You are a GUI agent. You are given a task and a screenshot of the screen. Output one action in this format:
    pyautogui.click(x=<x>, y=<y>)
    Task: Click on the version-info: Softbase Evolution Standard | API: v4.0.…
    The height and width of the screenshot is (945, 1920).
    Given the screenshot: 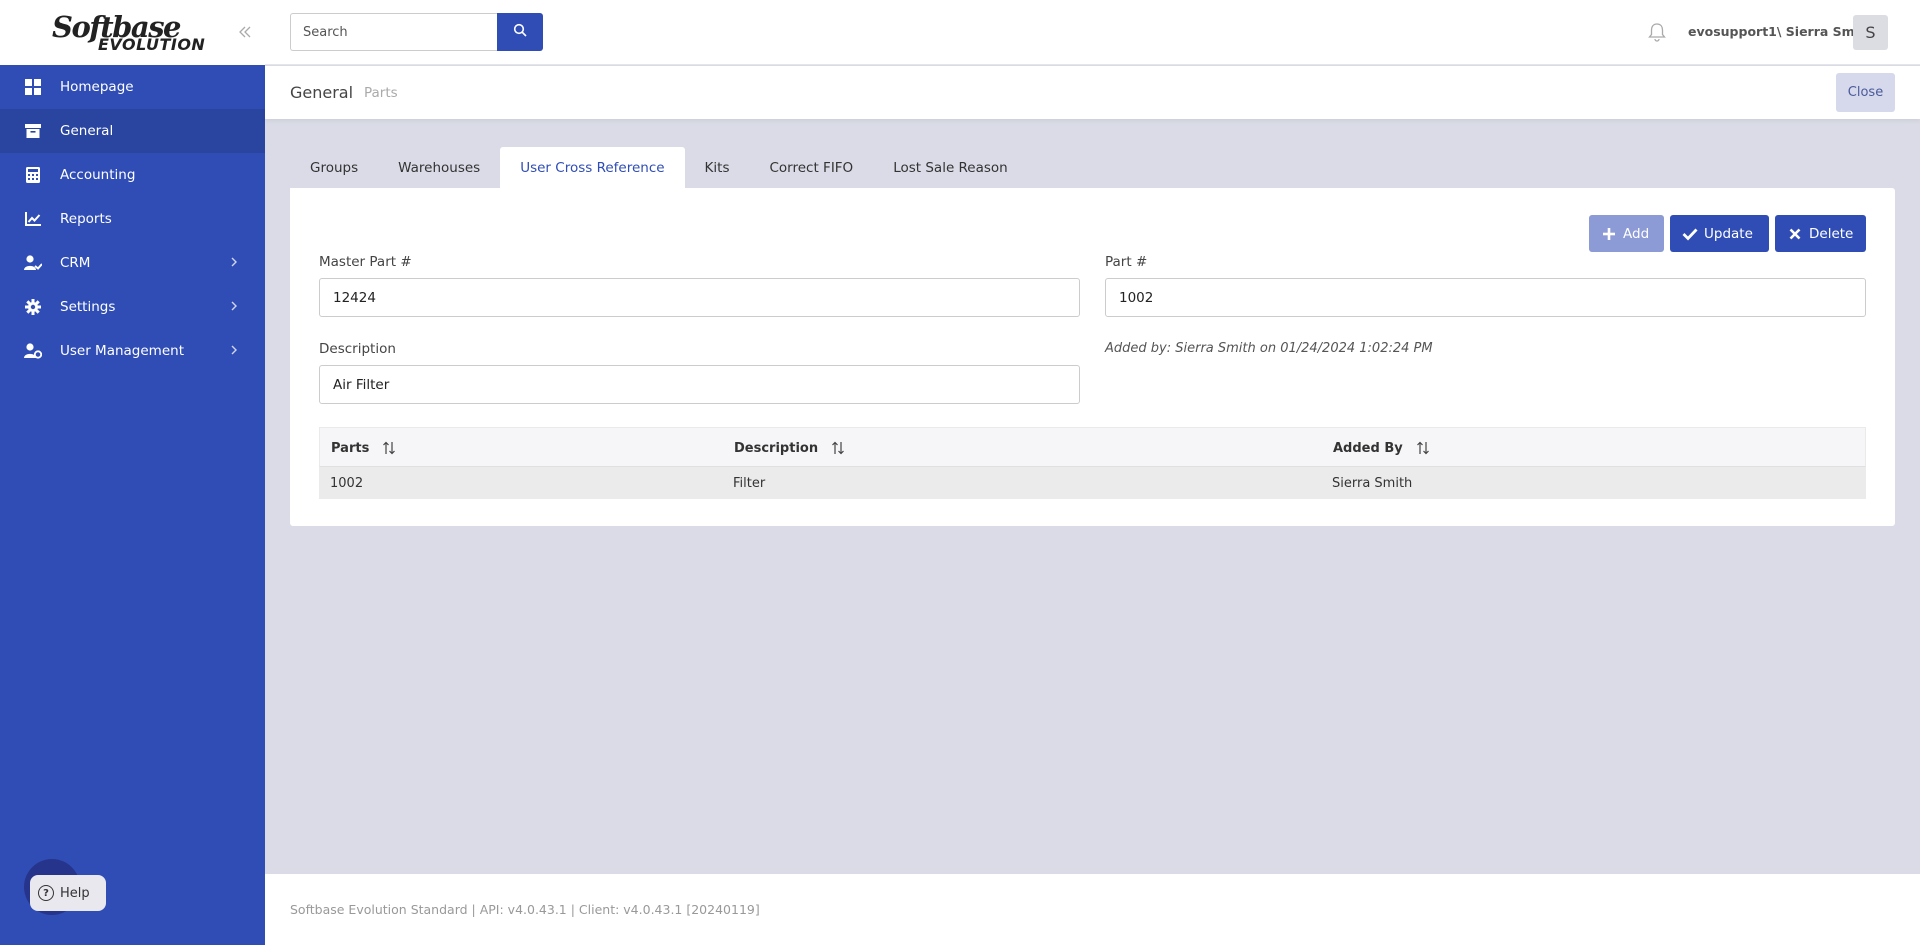 What is the action you would take?
    pyautogui.click(x=525, y=909)
    